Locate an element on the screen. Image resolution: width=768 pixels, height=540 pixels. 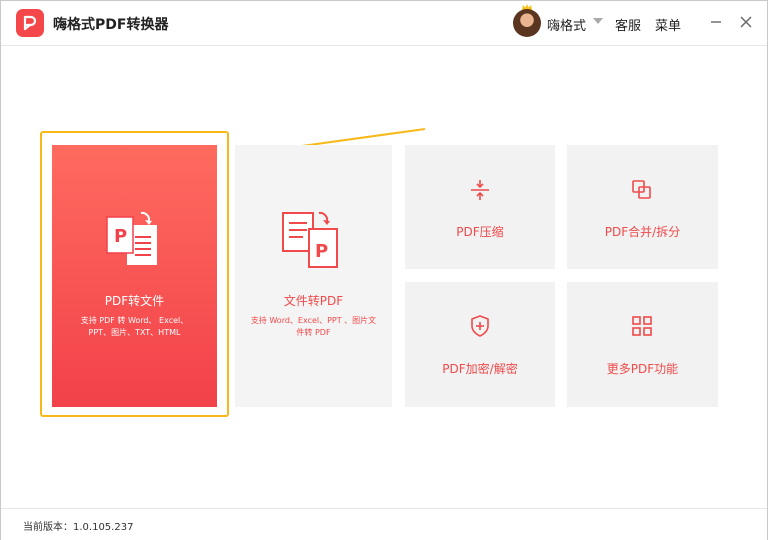
more-features-label: 更多PDF功能 is located at coordinates (642, 369).